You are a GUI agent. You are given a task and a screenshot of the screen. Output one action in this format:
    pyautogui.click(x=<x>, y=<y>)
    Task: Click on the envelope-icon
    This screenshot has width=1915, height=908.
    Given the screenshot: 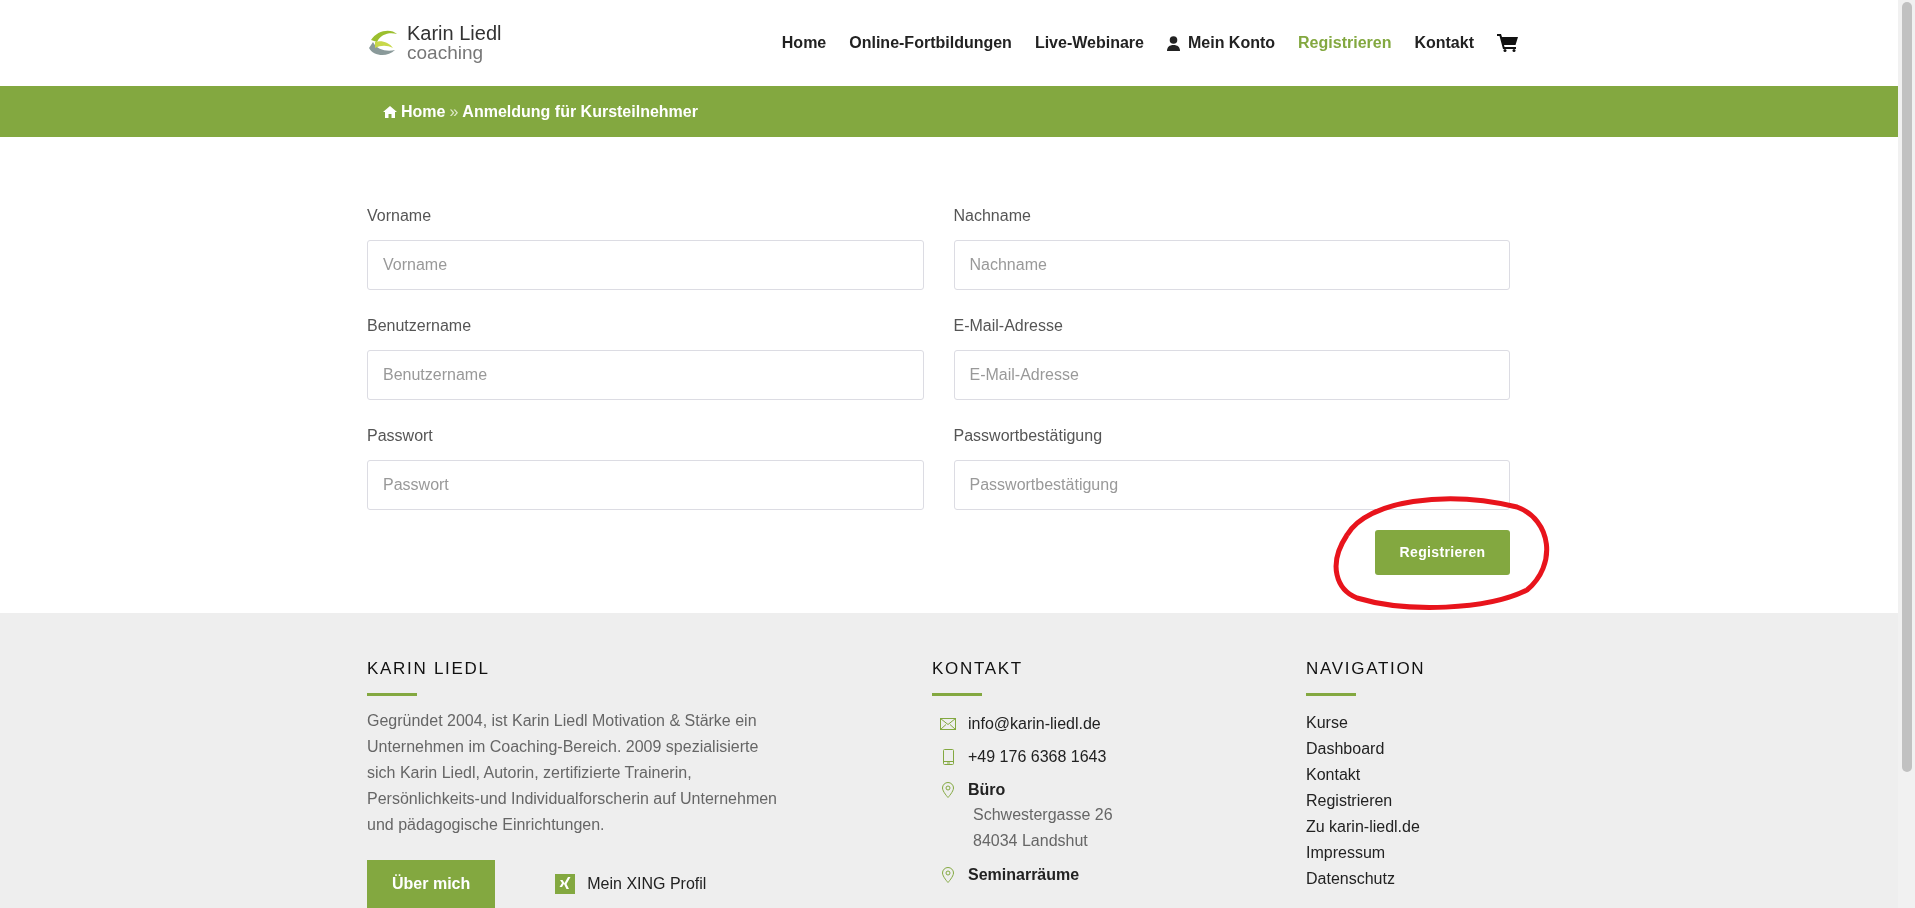 What is the action you would take?
    pyautogui.click(x=948, y=724)
    